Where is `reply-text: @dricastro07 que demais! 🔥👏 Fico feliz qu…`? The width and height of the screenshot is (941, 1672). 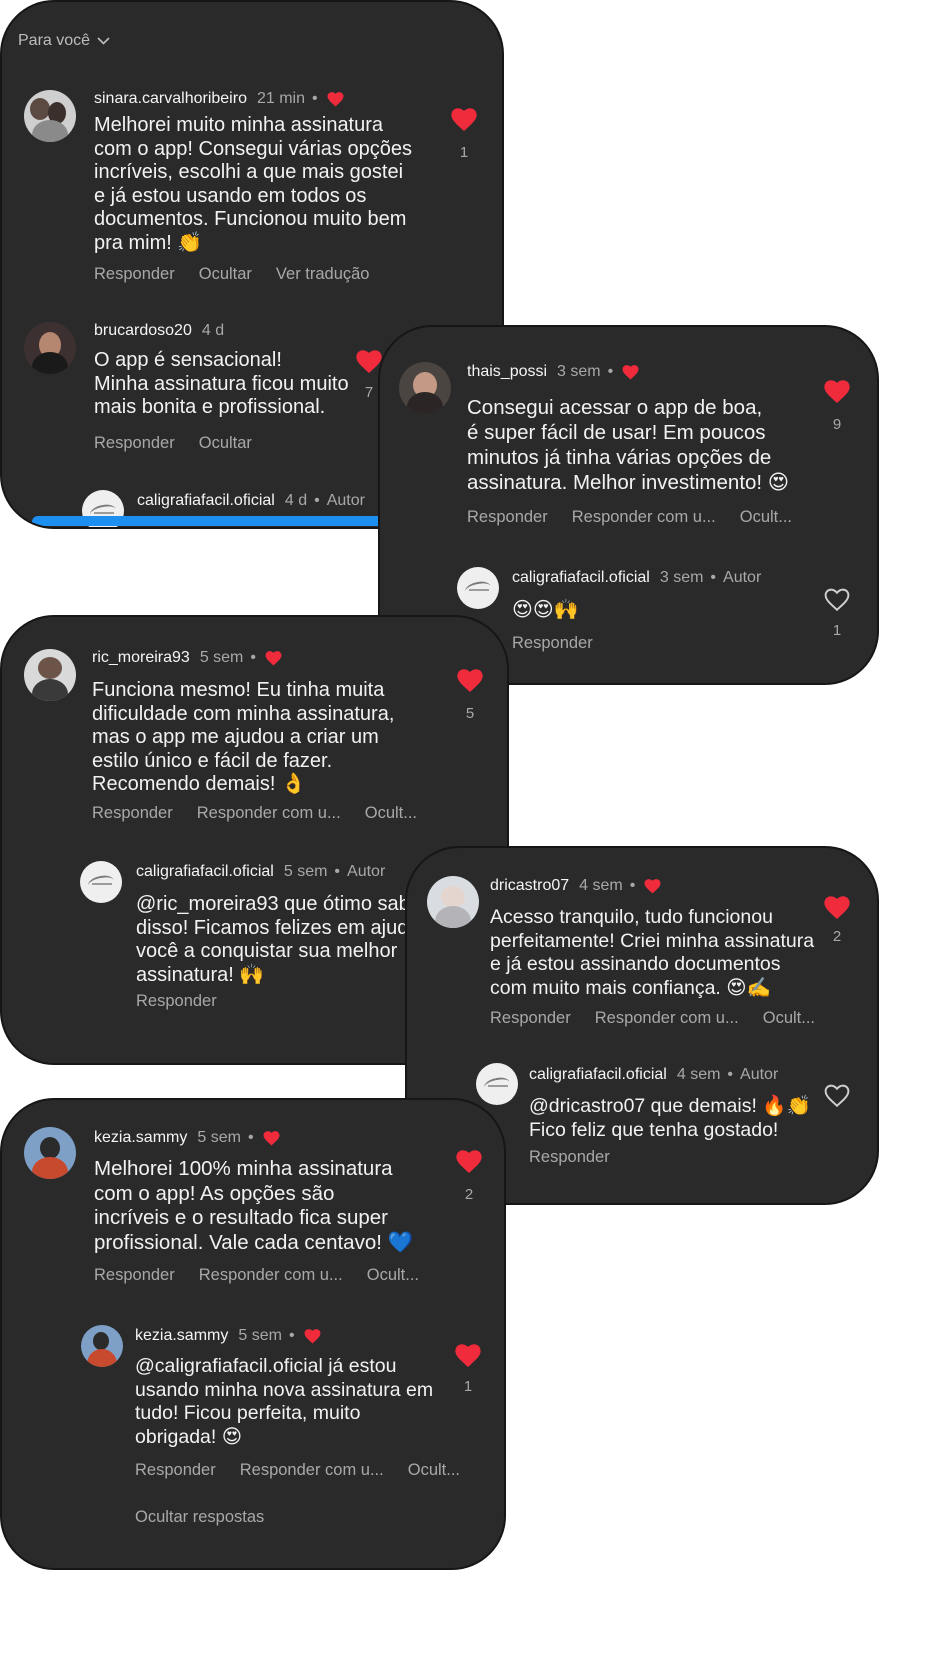
reply-text: @dricastro07 que demais! 🔥👏 Fico feliz qu… is located at coordinates (670, 1118).